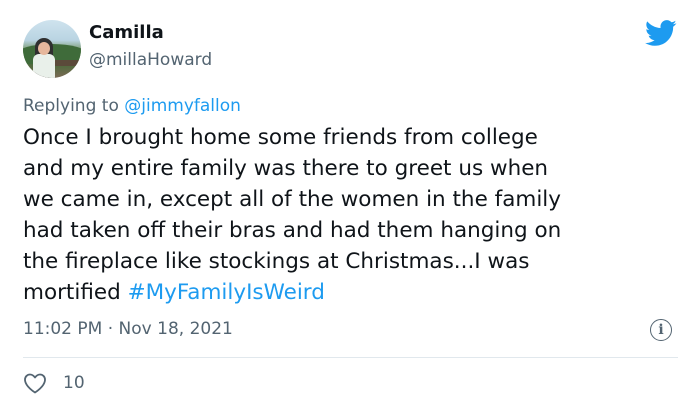 Image resolution: width=700 pixels, height=410 pixels. I want to click on avatar-shirt, so click(44, 66).